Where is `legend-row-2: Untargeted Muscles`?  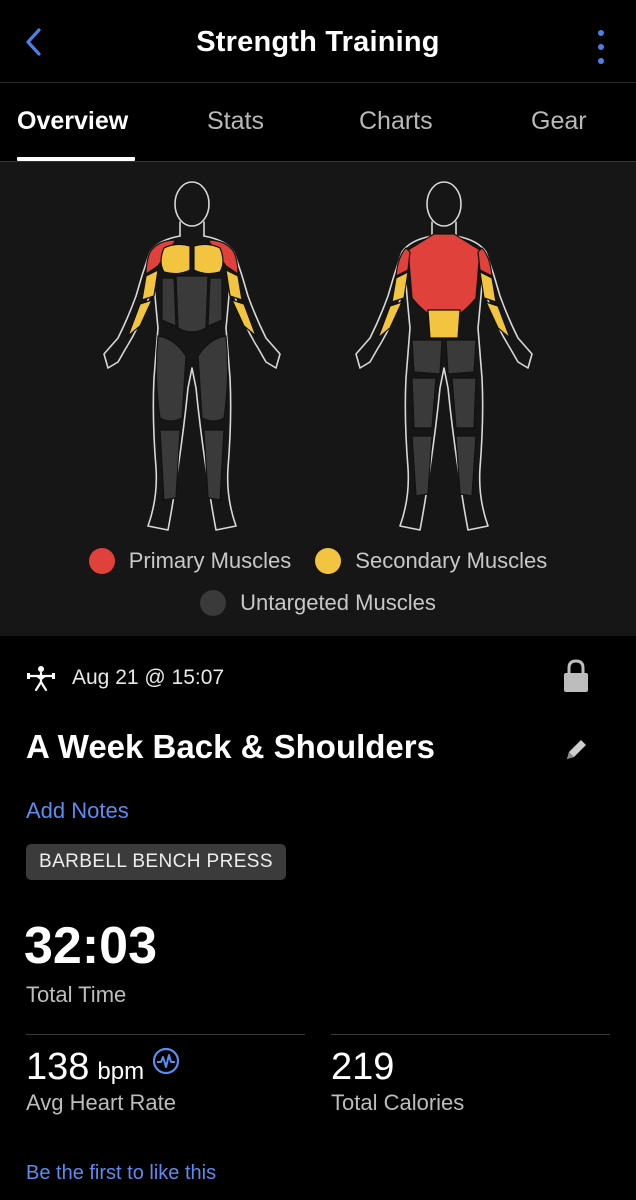 legend-row-2: Untargeted Muscles is located at coordinates (318, 603).